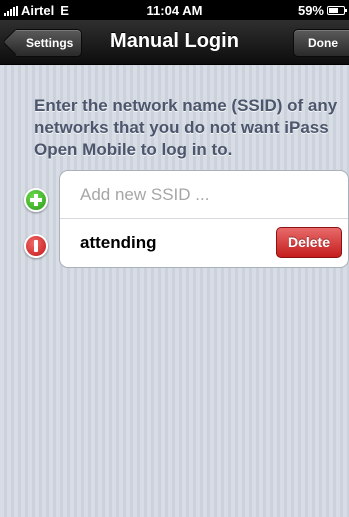  I want to click on delete-button: Delete, so click(309, 242).